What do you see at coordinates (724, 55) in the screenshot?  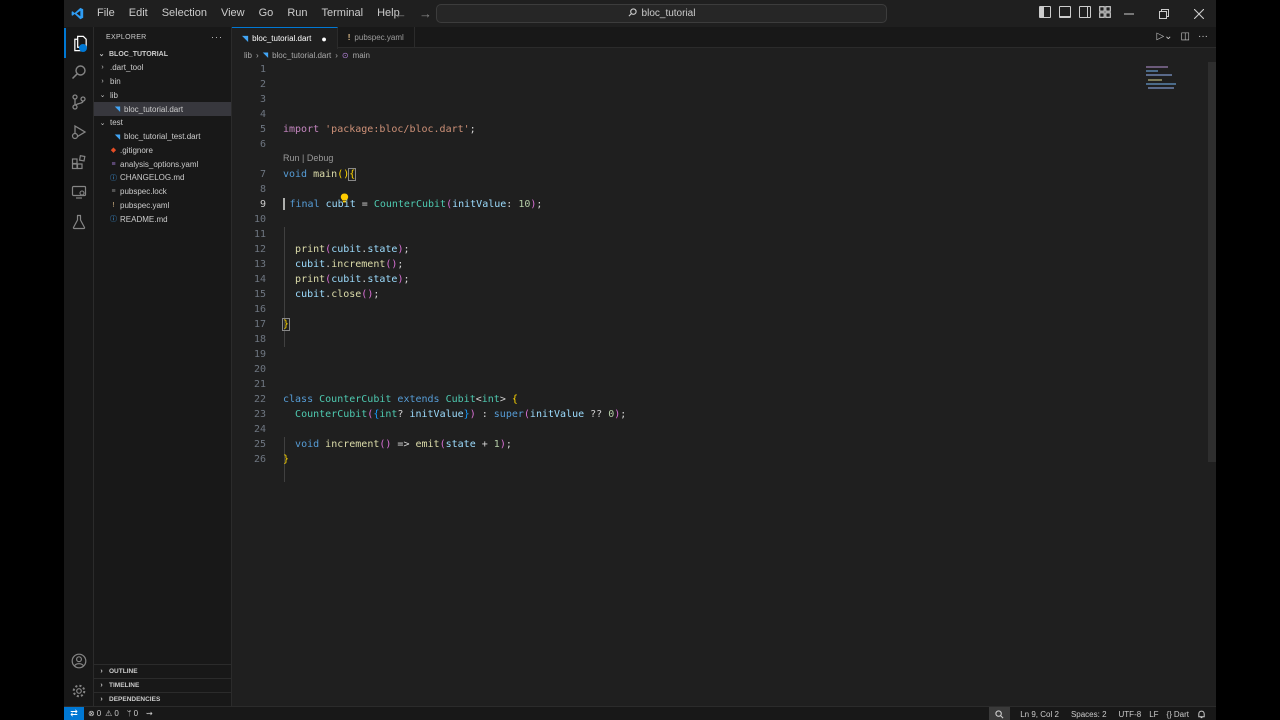 I see `breadcrumb: lib › ◥ bloc_tutorial.dart › ⊙ main` at bounding box center [724, 55].